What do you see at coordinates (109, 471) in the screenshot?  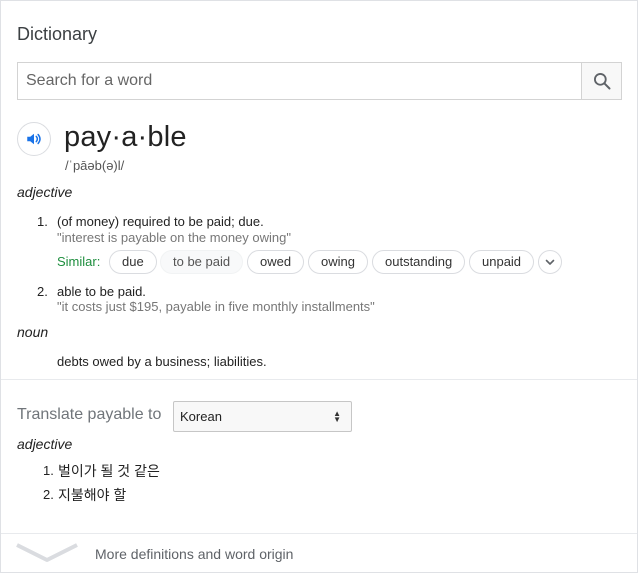 I see `translation-text: 벌이가 될 것 같은` at bounding box center [109, 471].